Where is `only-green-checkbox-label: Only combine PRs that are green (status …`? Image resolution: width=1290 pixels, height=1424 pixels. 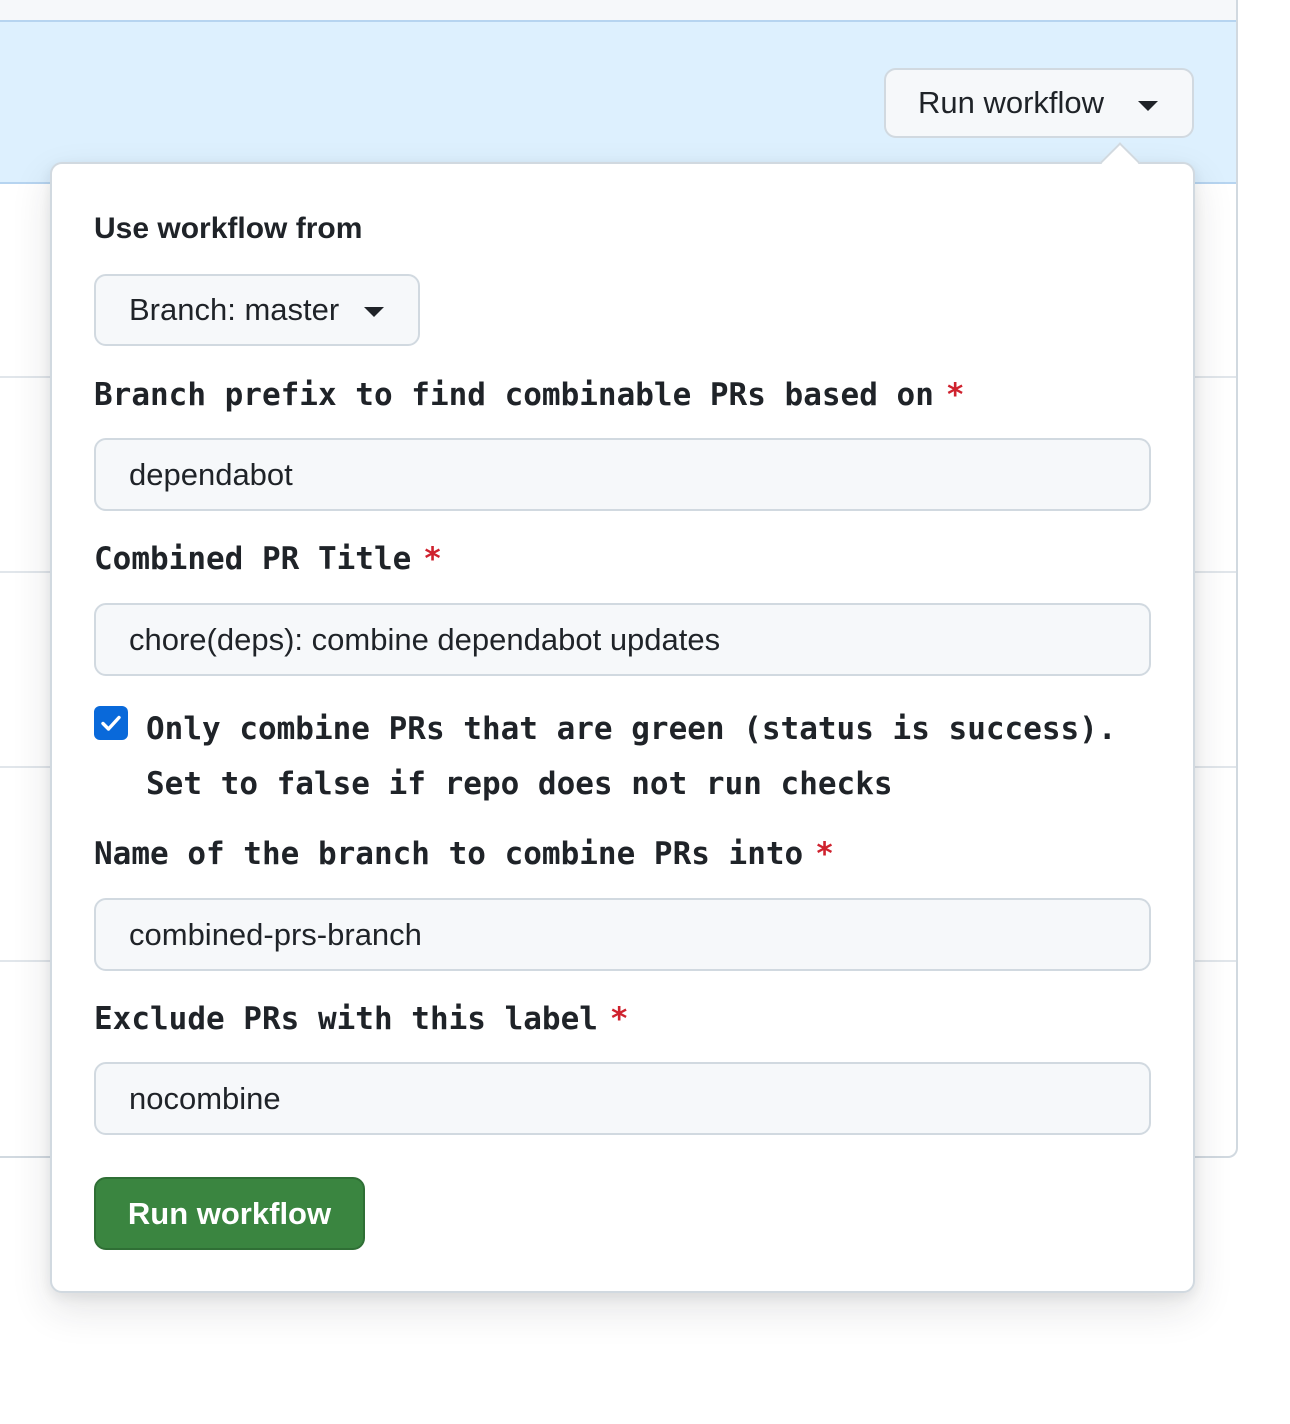
only-green-checkbox-label: Only combine PRs that are green (status … is located at coordinates (631, 757).